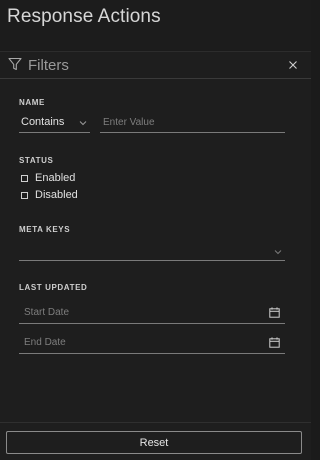 The height and width of the screenshot is (460, 320). I want to click on footer-divider, so click(155, 422).